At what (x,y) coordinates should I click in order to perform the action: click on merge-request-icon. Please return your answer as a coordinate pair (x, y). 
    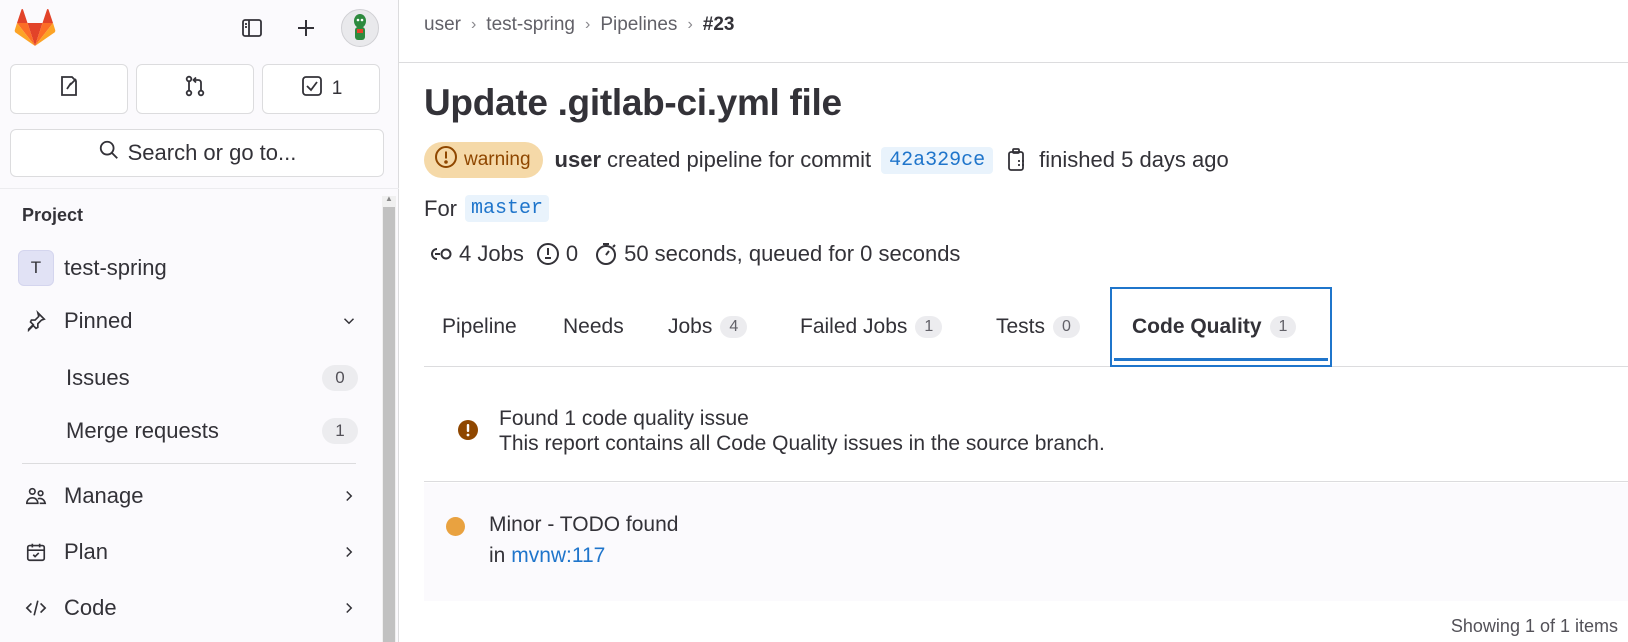
    Looking at the image, I should click on (195, 89).